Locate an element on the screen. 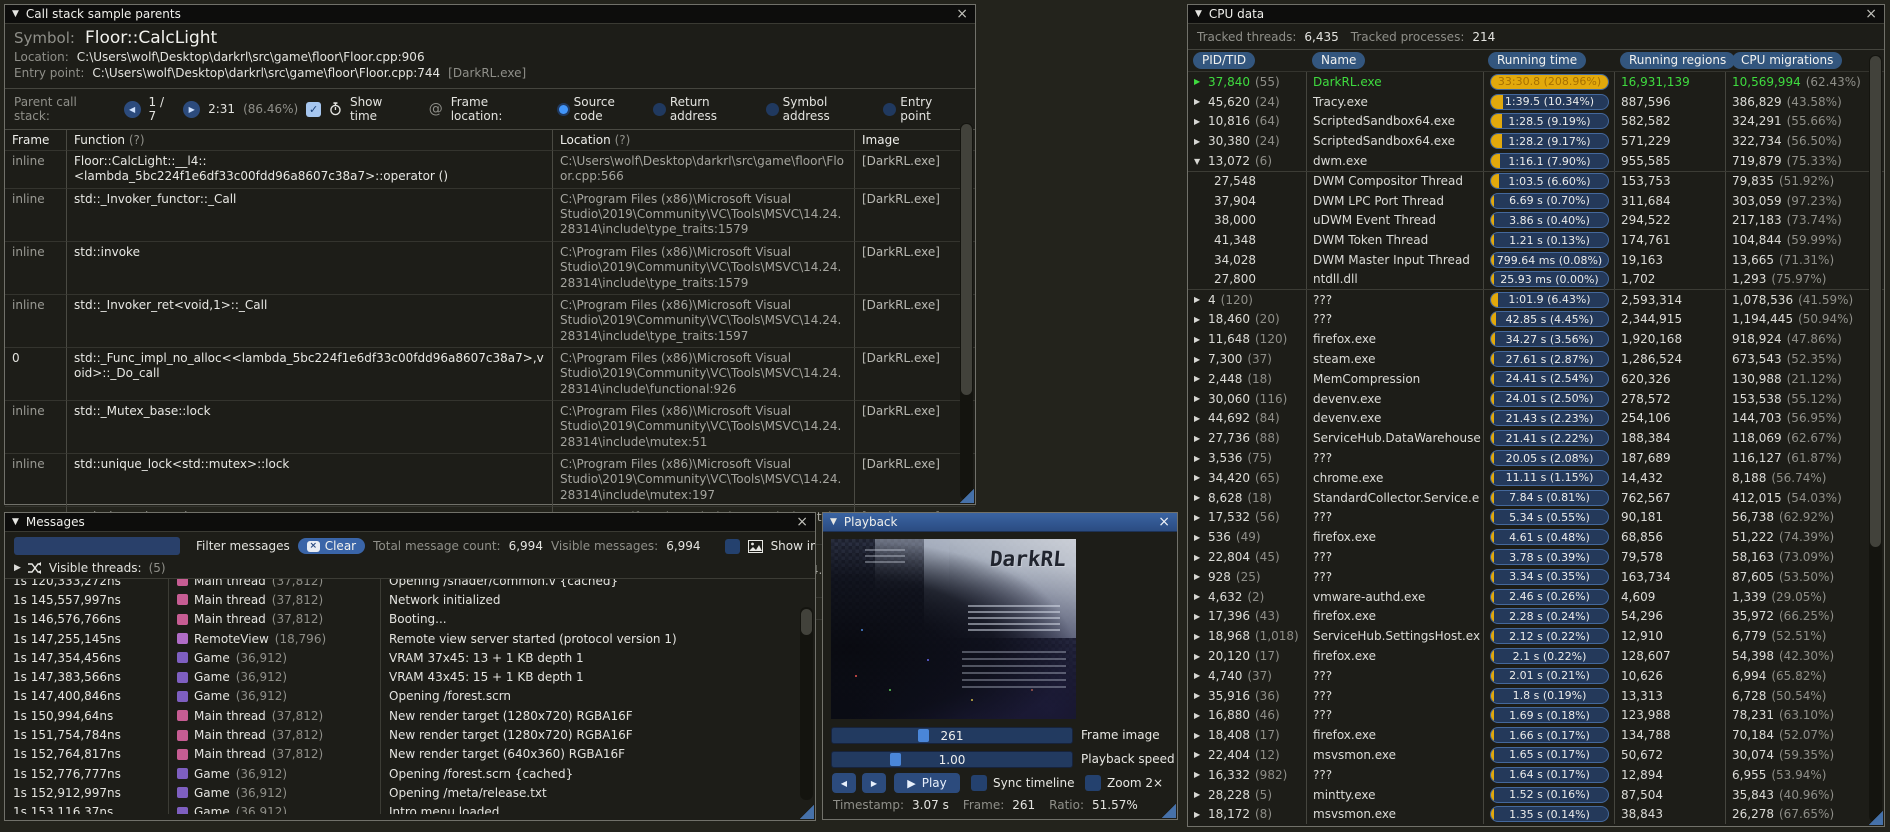  callstack-scrollbar-thumb is located at coordinates (966, 260).